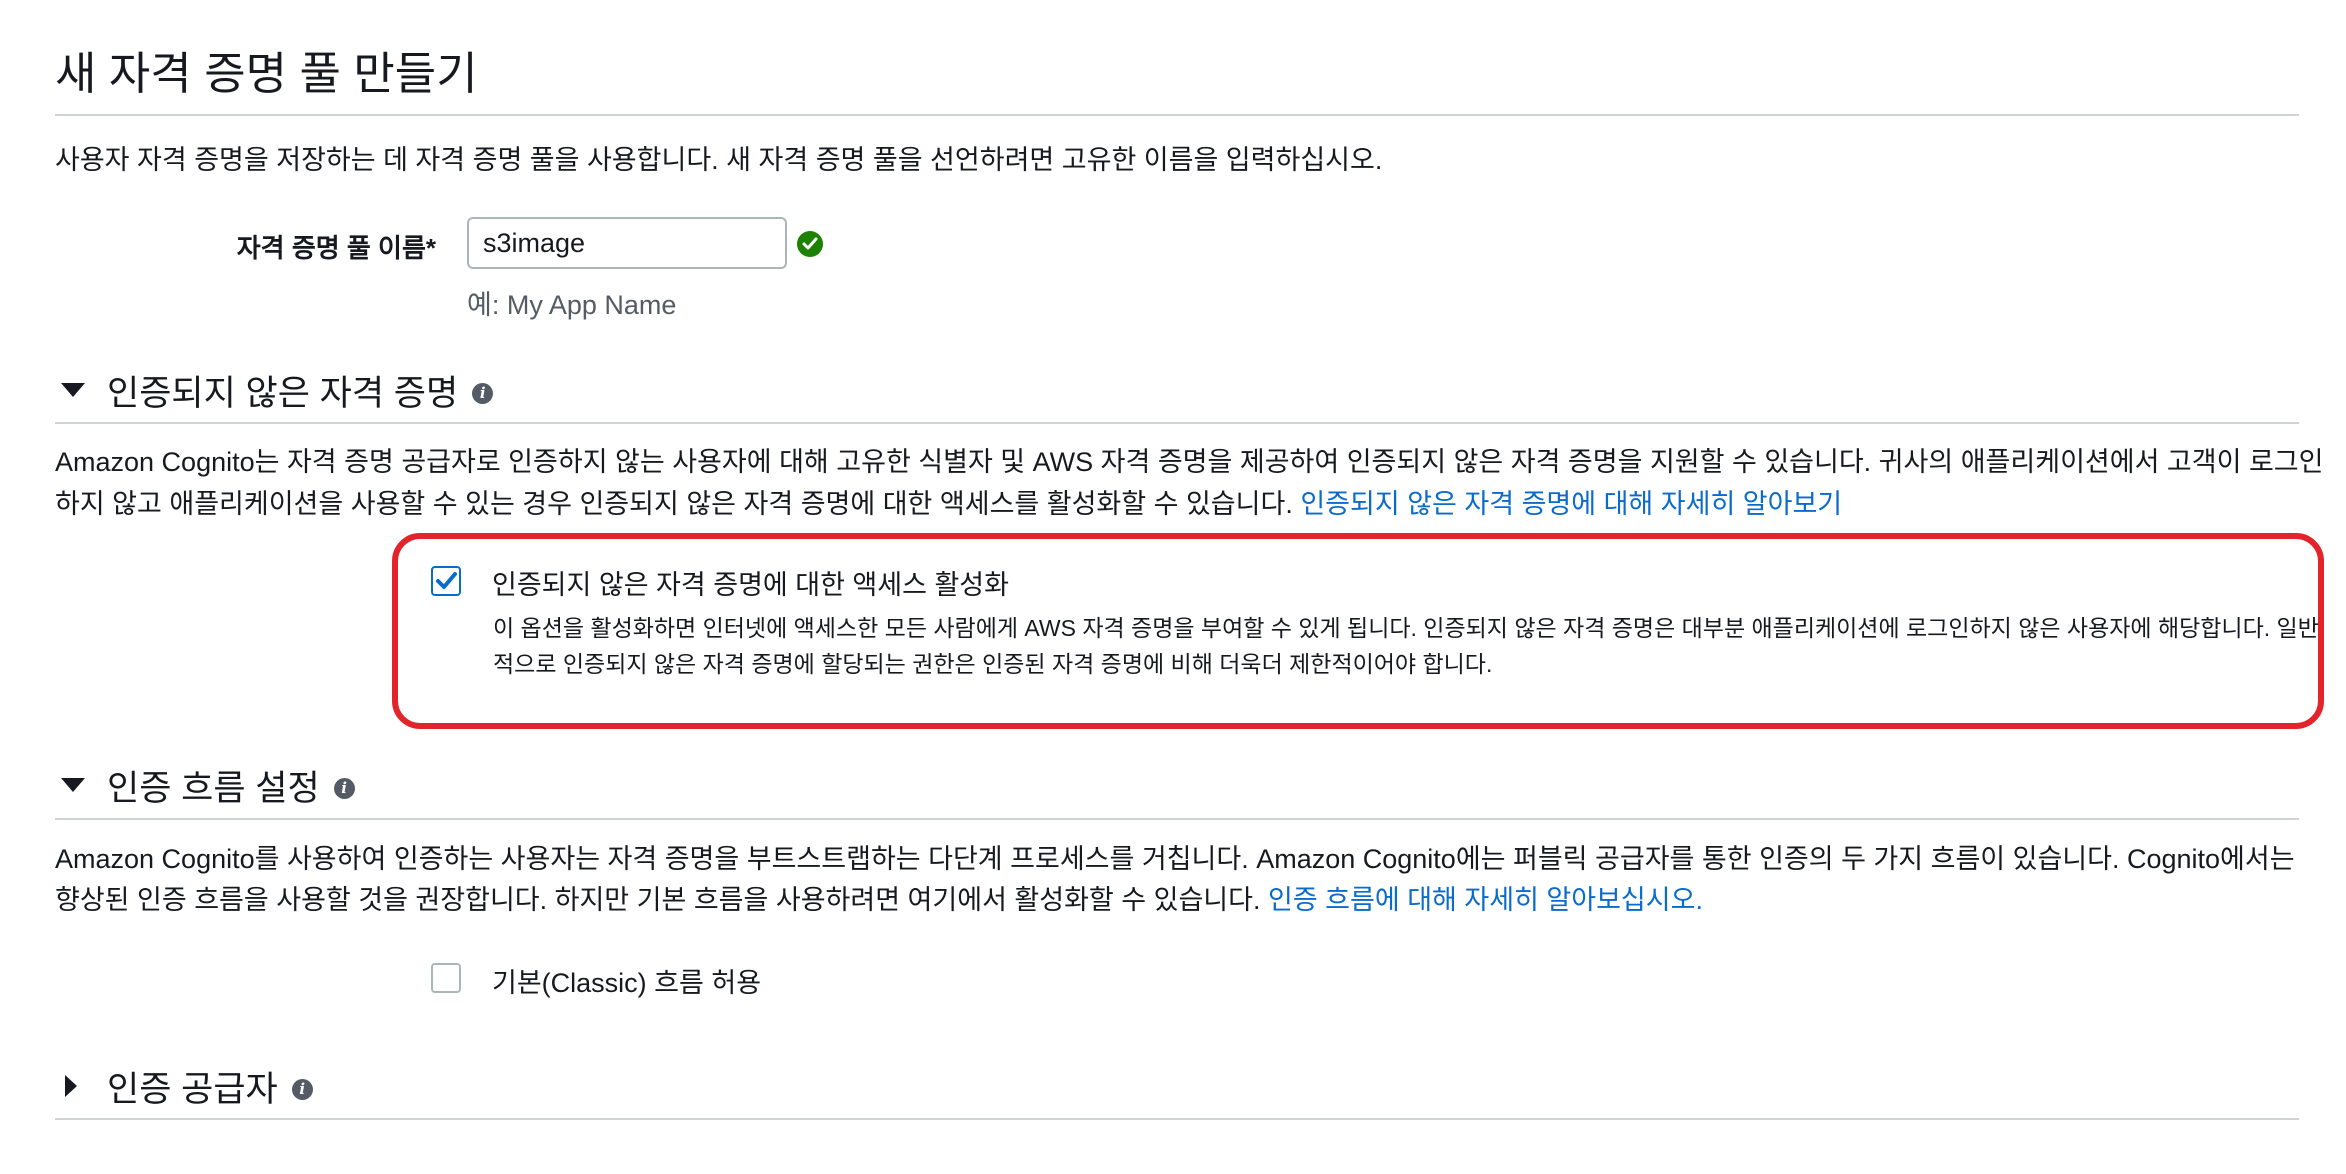 The height and width of the screenshot is (1174, 2346). I want to click on section-toggle-unauth-identities: 인증되지 않은 자격 증명 i, so click(274, 390).